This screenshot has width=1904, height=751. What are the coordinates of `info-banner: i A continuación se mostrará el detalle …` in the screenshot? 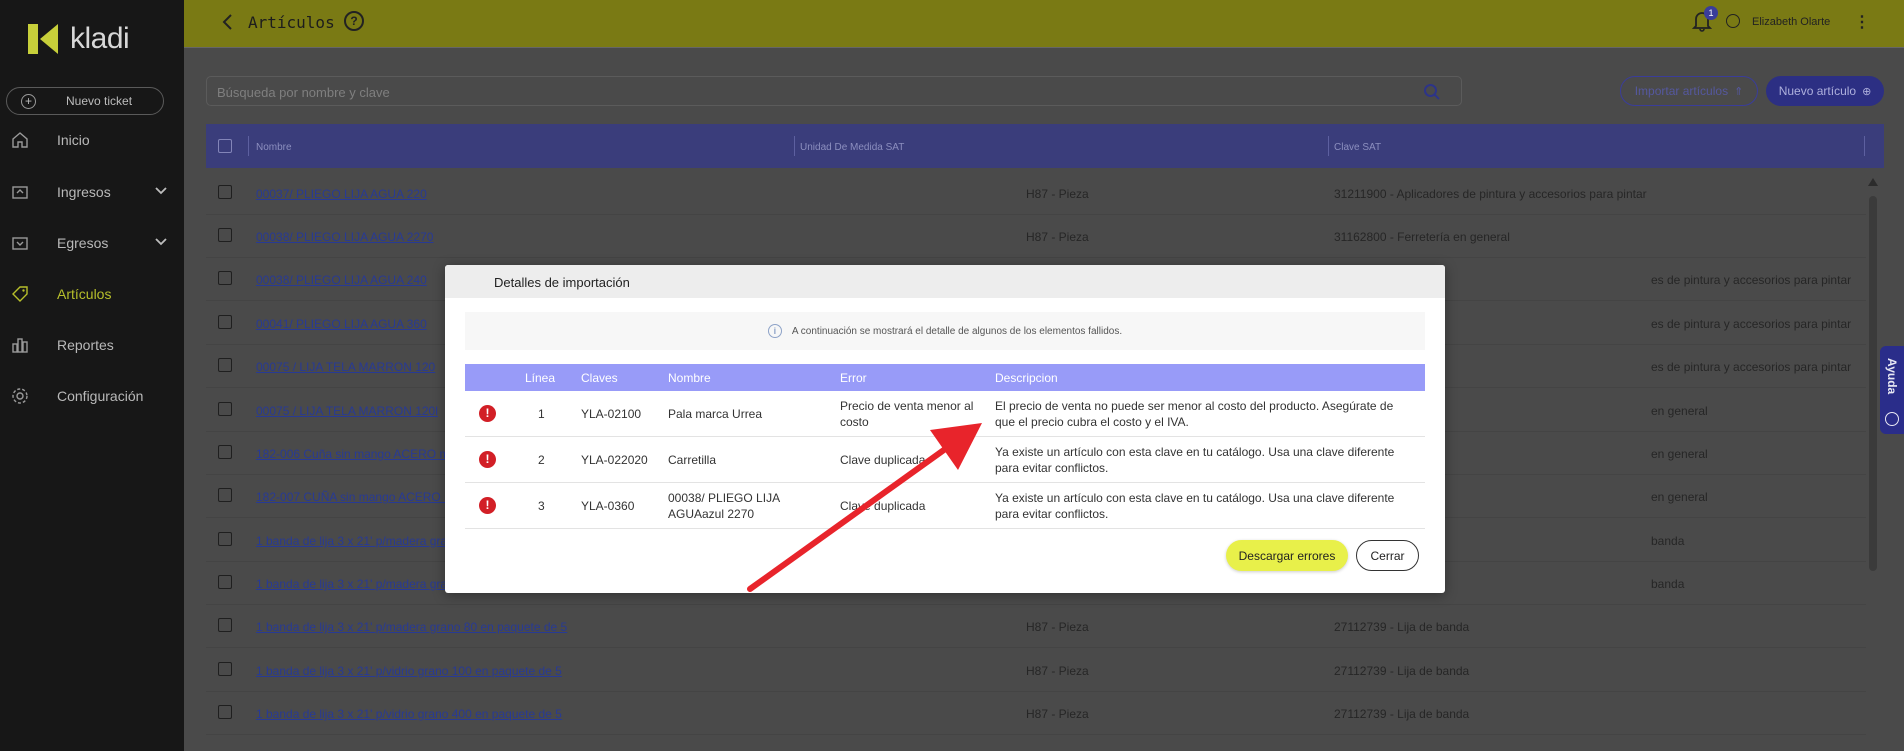 It's located at (945, 331).